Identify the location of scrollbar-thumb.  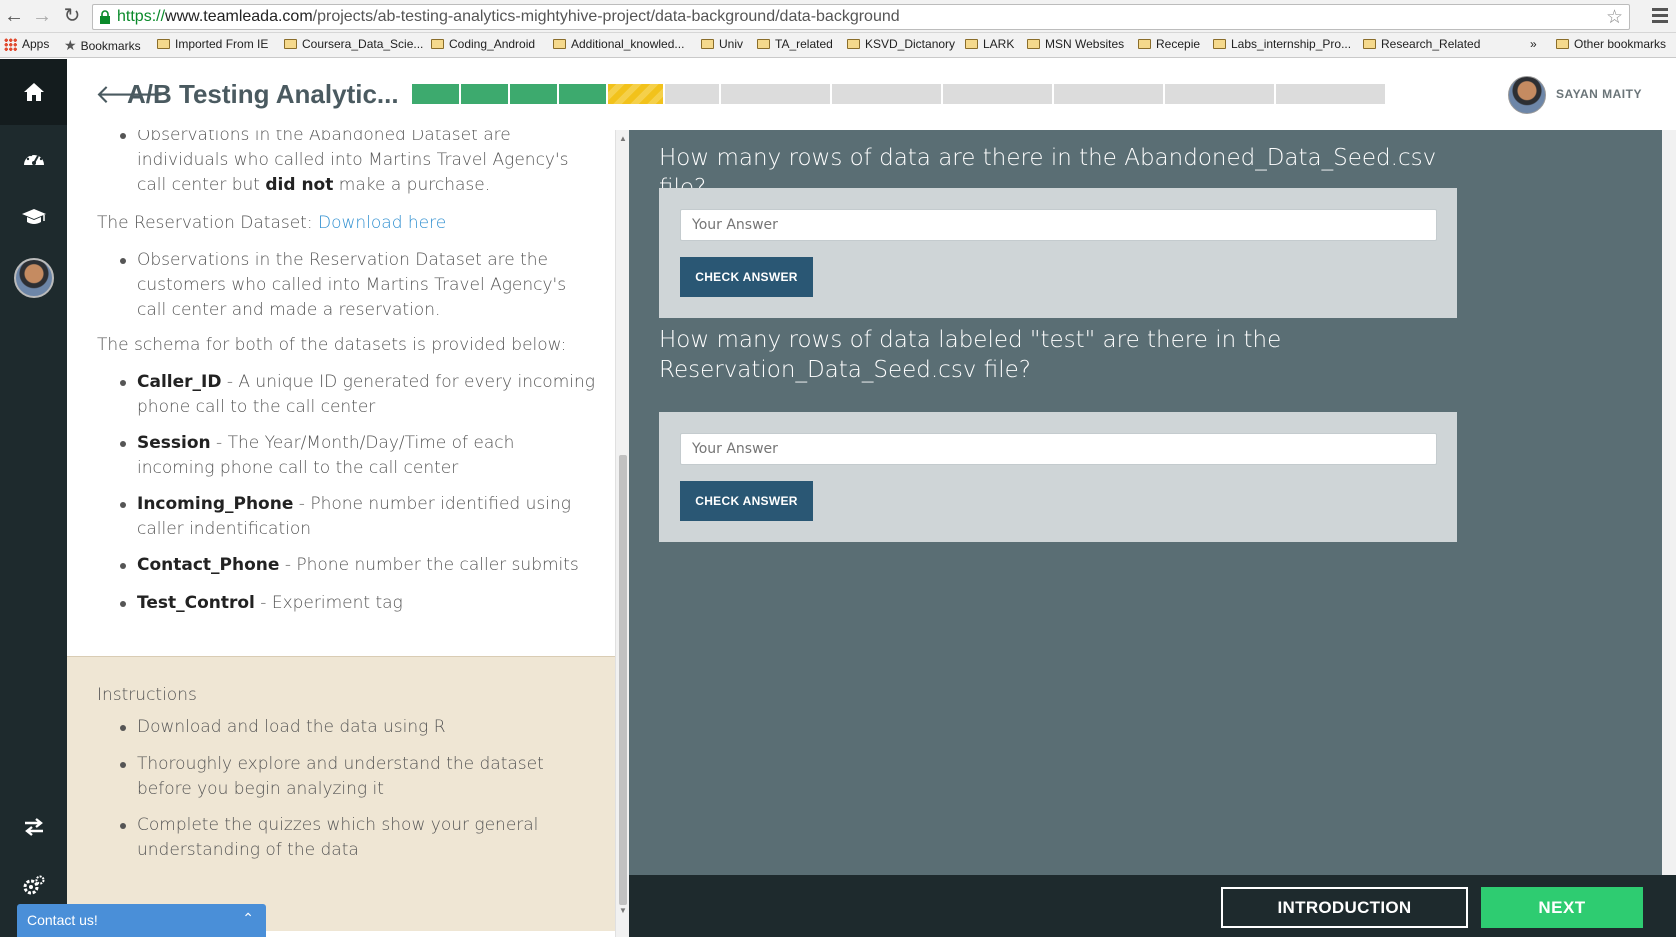
(623, 680).